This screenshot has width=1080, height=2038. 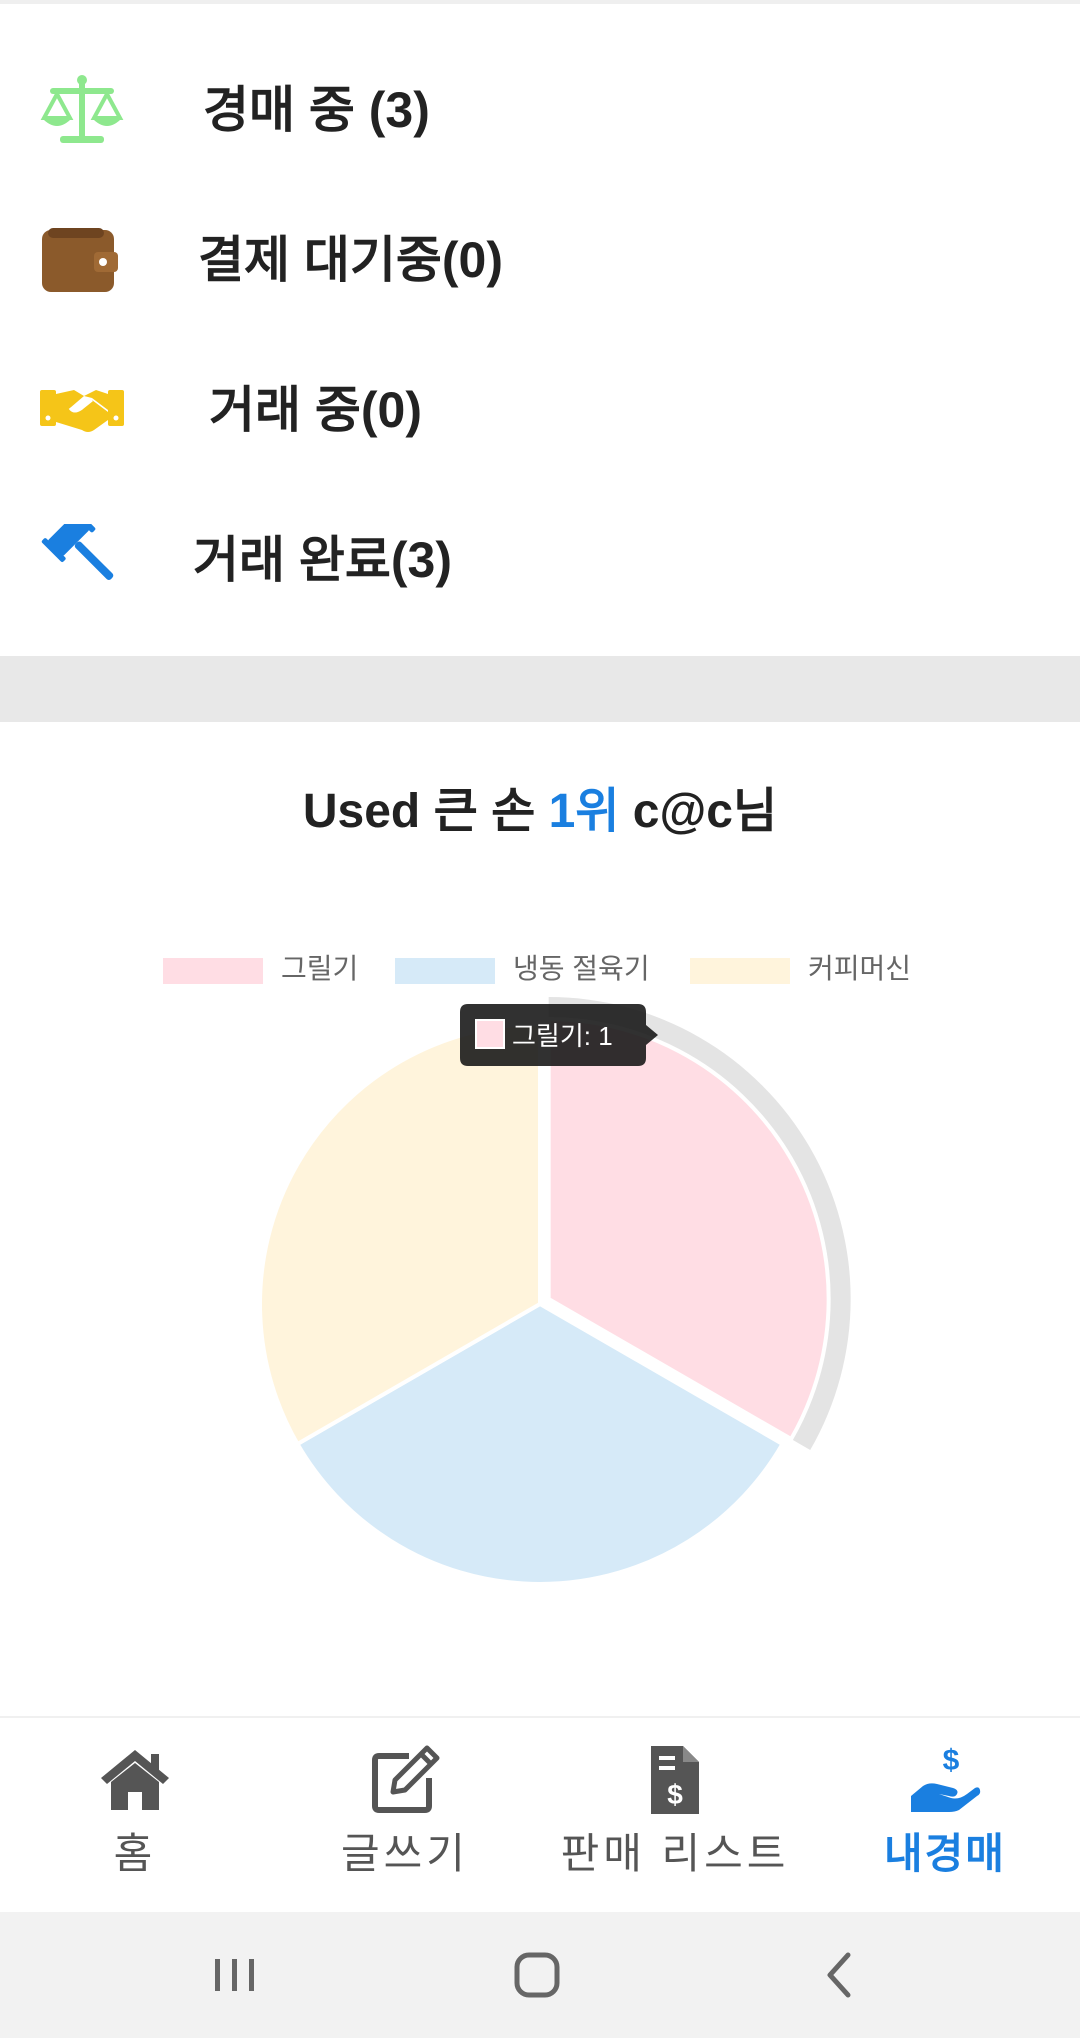 What do you see at coordinates (315, 410) in the screenshot?
I see `status-label: 거래 중(0)` at bounding box center [315, 410].